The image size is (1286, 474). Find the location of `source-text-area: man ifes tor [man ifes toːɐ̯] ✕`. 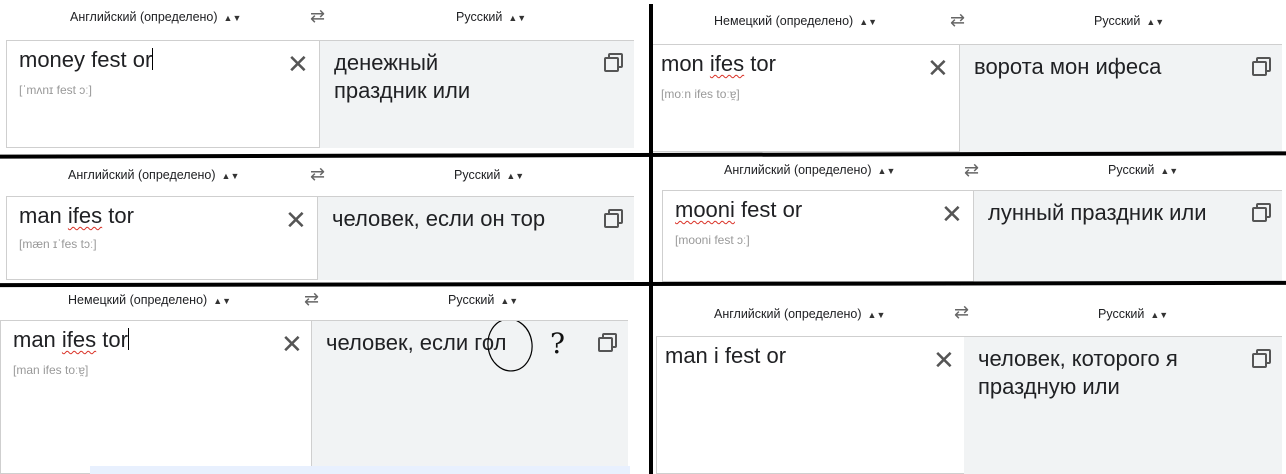

source-text-area: man ifes tor [man ifes toːɐ̯] ✕ is located at coordinates (156, 397).